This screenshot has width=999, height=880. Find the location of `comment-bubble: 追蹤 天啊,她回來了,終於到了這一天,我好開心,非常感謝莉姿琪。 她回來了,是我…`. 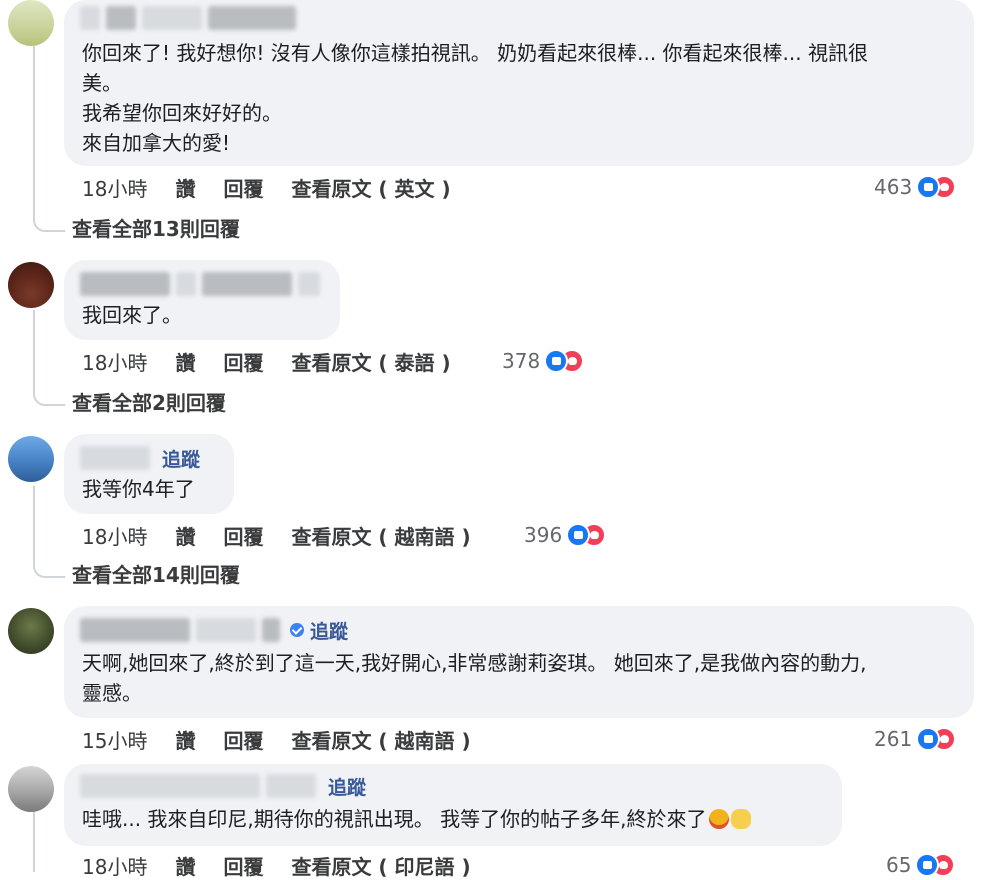

comment-bubble: 追蹤 天啊,她回來了,終於到了這一天,我好開心,非常感謝莉姿琪。 她回來了,是我… is located at coordinates (519, 662).